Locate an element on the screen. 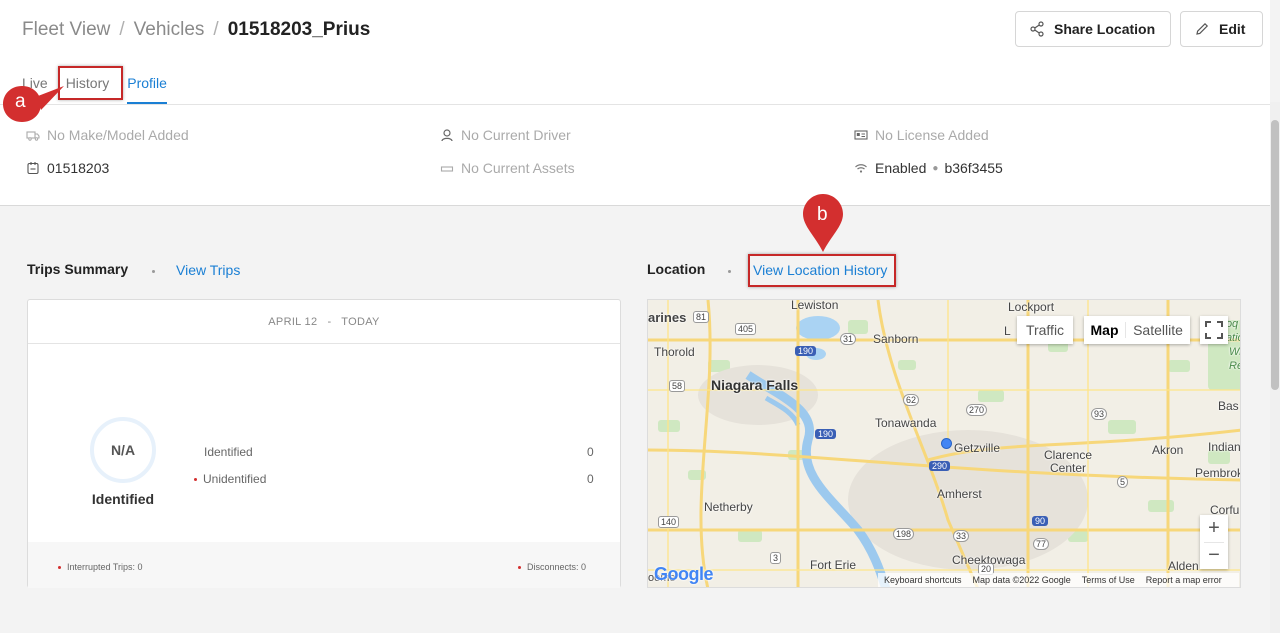  breadcrumb-fleet-view: Fleet View is located at coordinates (66, 30).